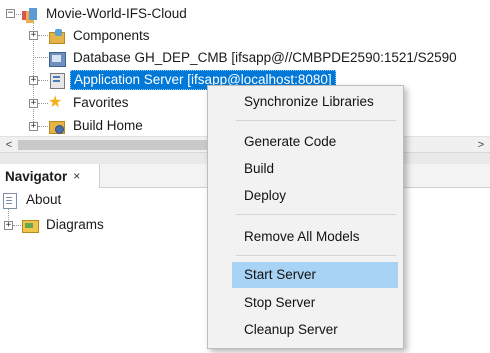 Image resolution: width=490 pixels, height=353 pixels. I want to click on navigator-item-diagrams: Diagrams, so click(64, 225).